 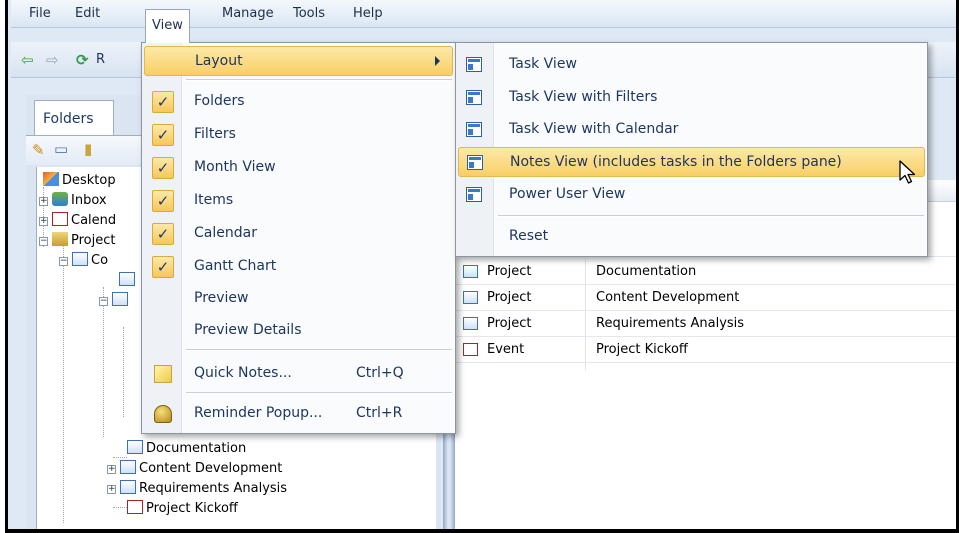 I want to click on tree-item-documentation: Documentation, so click(x=186, y=449).